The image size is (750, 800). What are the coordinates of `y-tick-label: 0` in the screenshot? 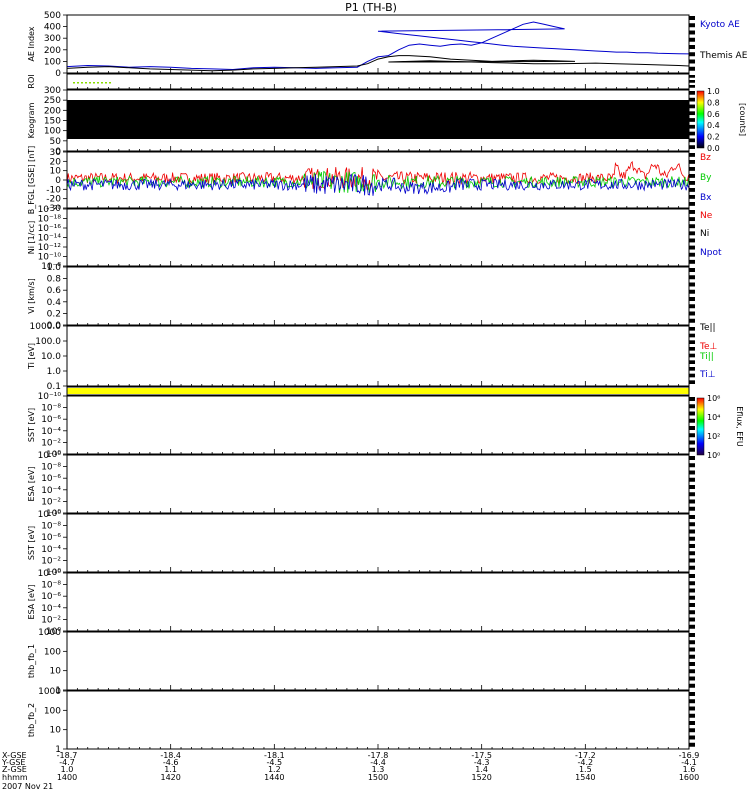 It's located at (58, 181).